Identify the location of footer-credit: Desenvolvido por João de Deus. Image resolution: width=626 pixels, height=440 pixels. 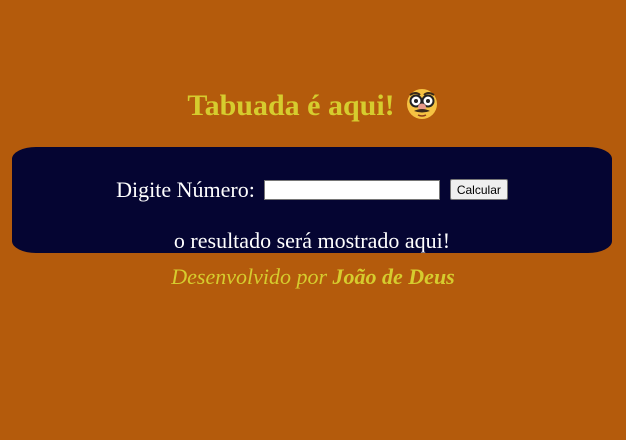
(313, 277).